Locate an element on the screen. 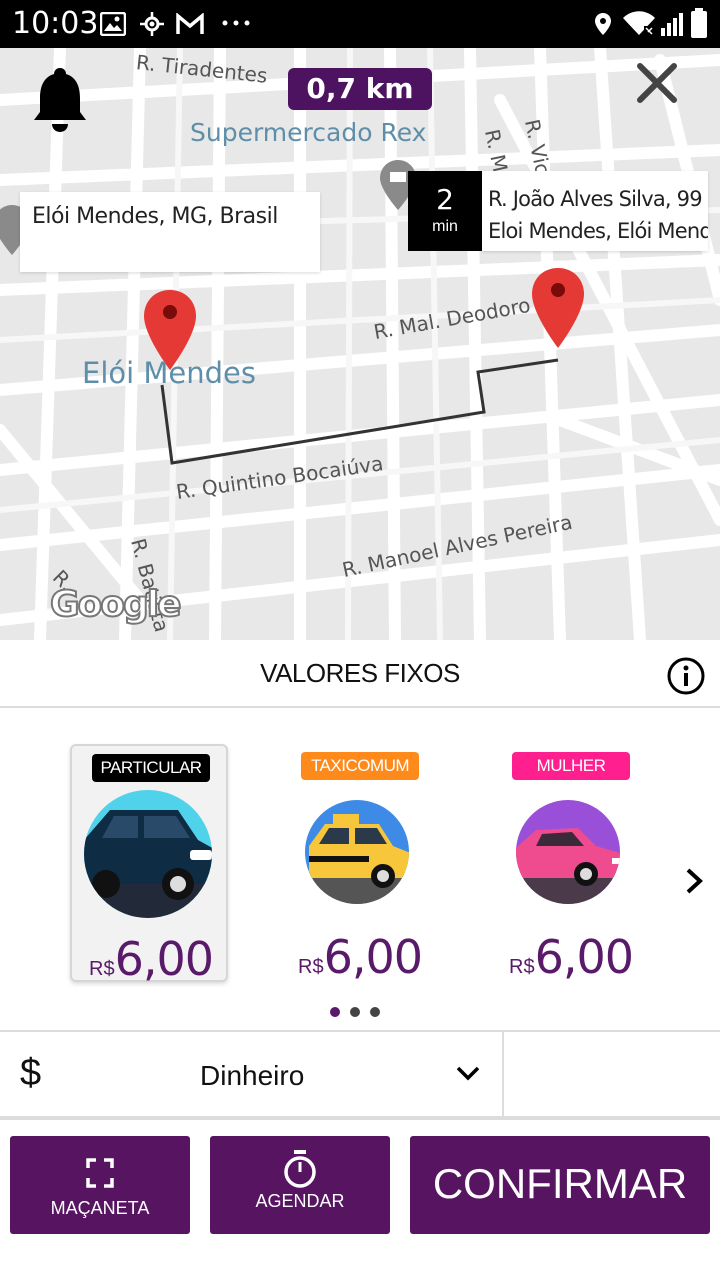 Image resolution: width=720 pixels, height=1280 pixels. gmail-icon is located at coordinates (190, 23).